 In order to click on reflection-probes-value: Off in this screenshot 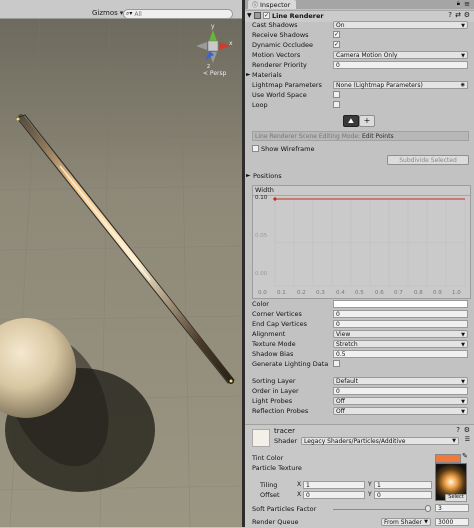, I will do `click(340, 411)`.